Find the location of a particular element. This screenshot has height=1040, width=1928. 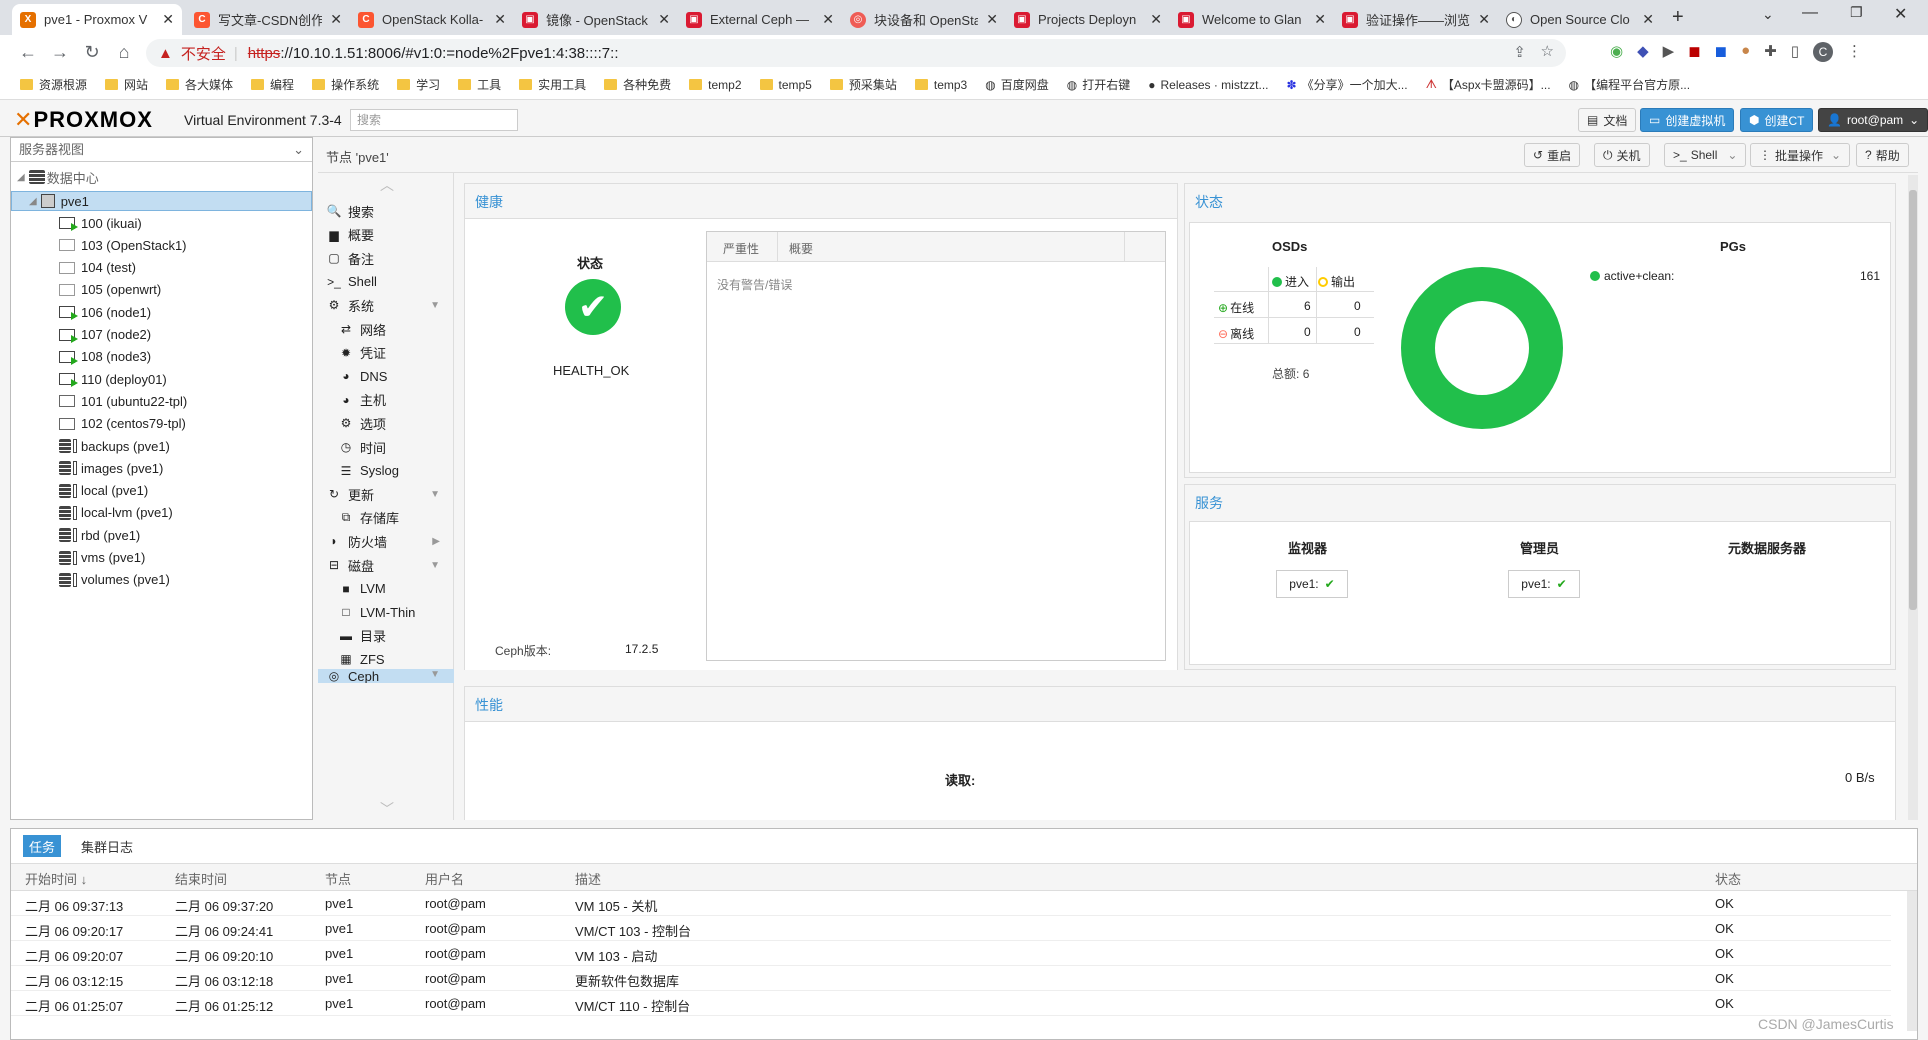

col-start-time: 开始时间 ↓ is located at coordinates (56, 878).